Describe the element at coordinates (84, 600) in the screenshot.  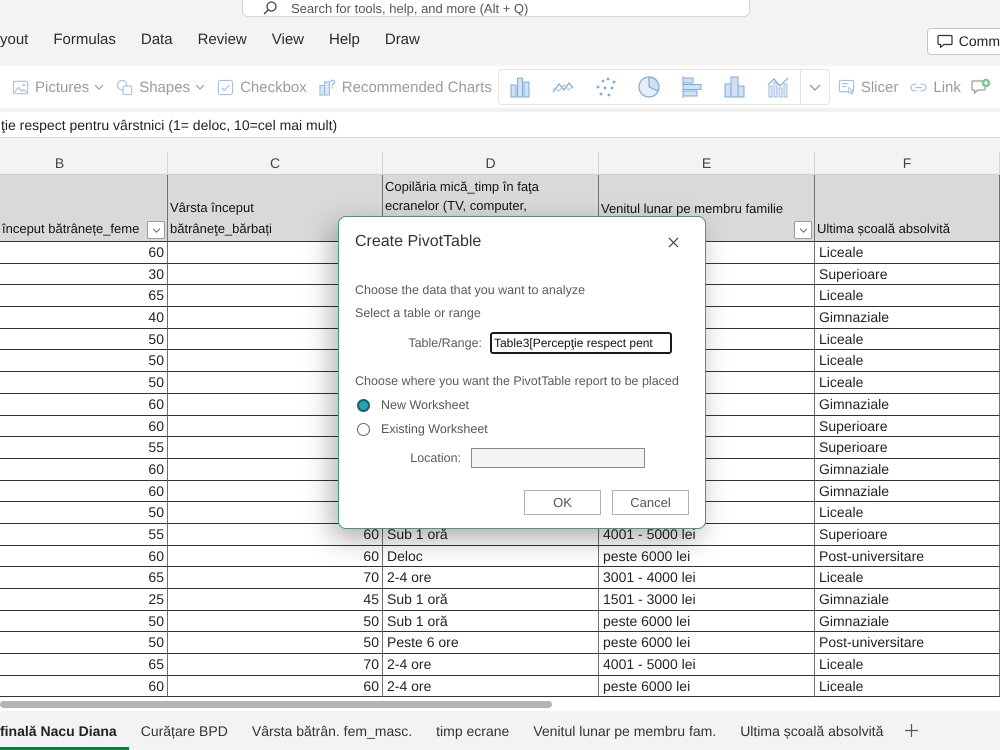
I see `table-cell: 25` at that location.